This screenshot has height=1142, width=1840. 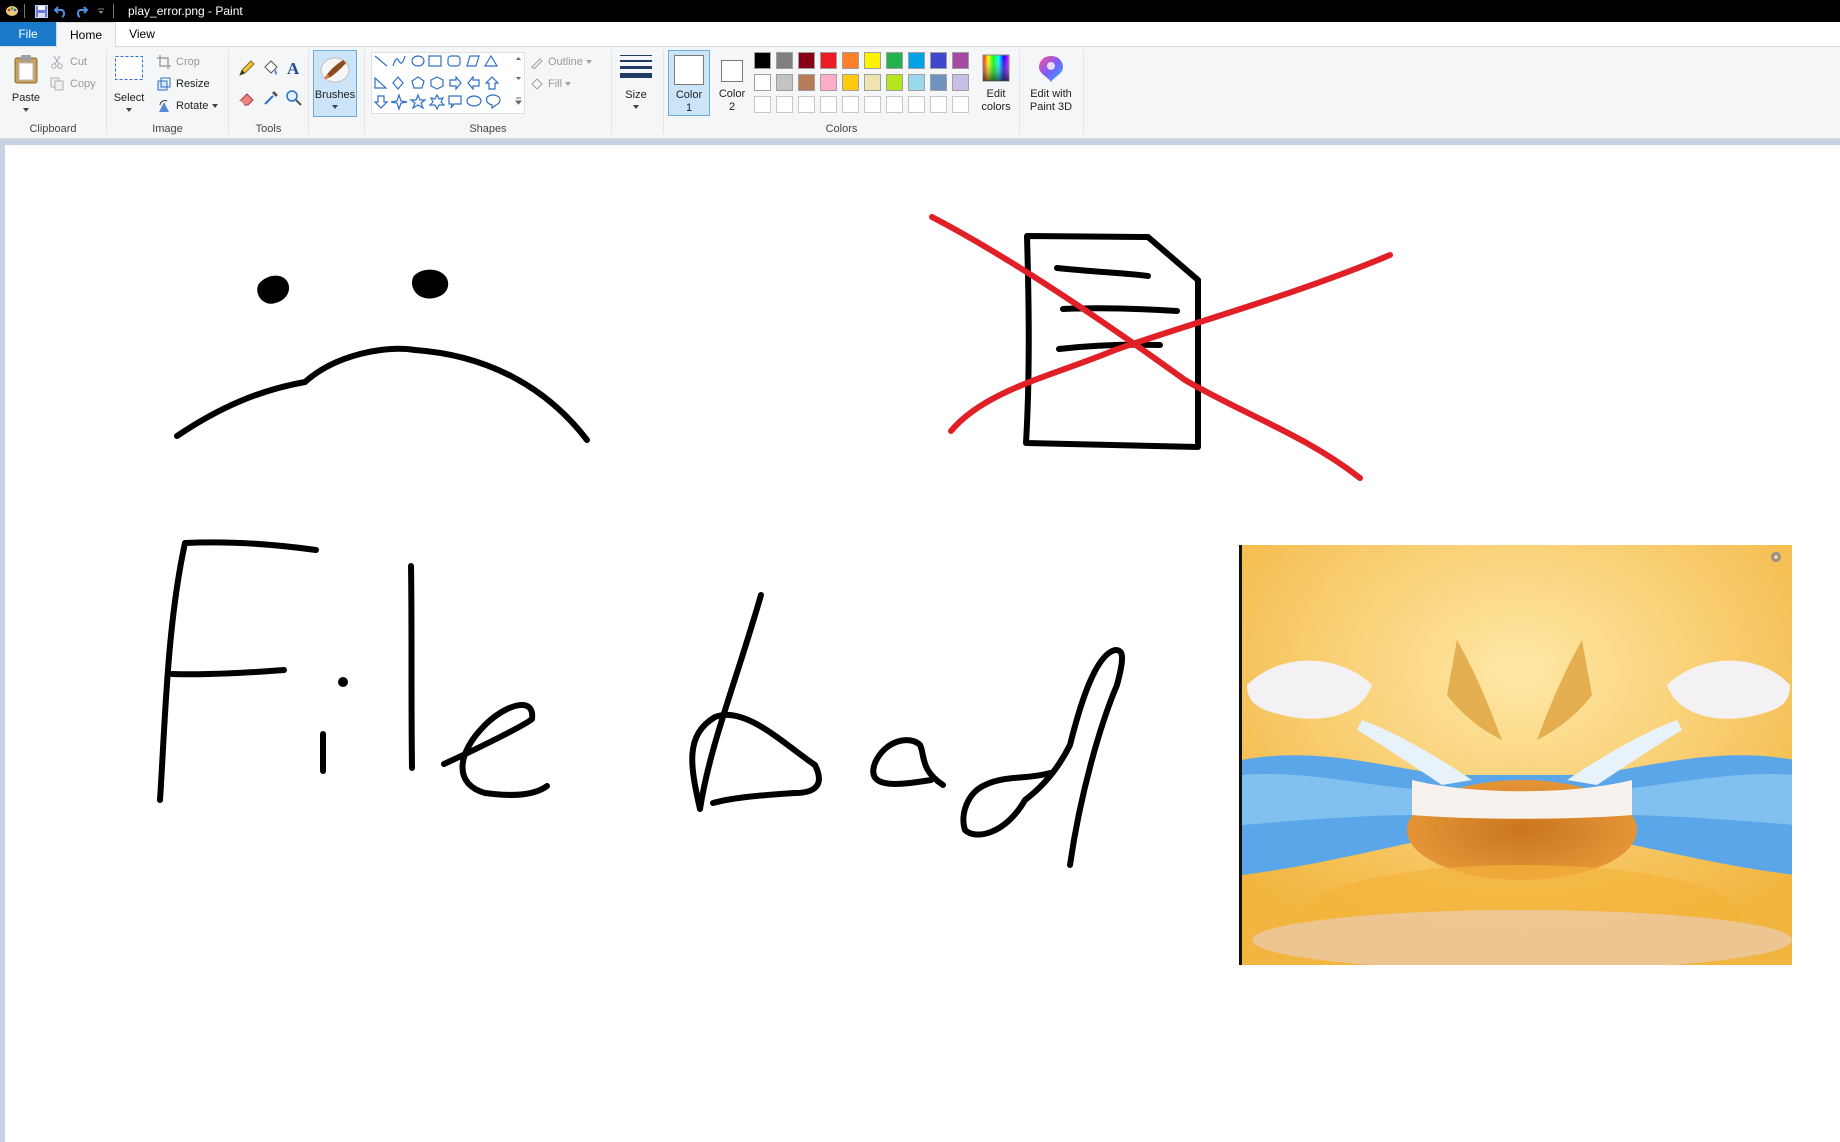 What do you see at coordinates (268, 129) in the screenshot?
I see `tools-group-label: Tools` at bounding box center [268, 129].